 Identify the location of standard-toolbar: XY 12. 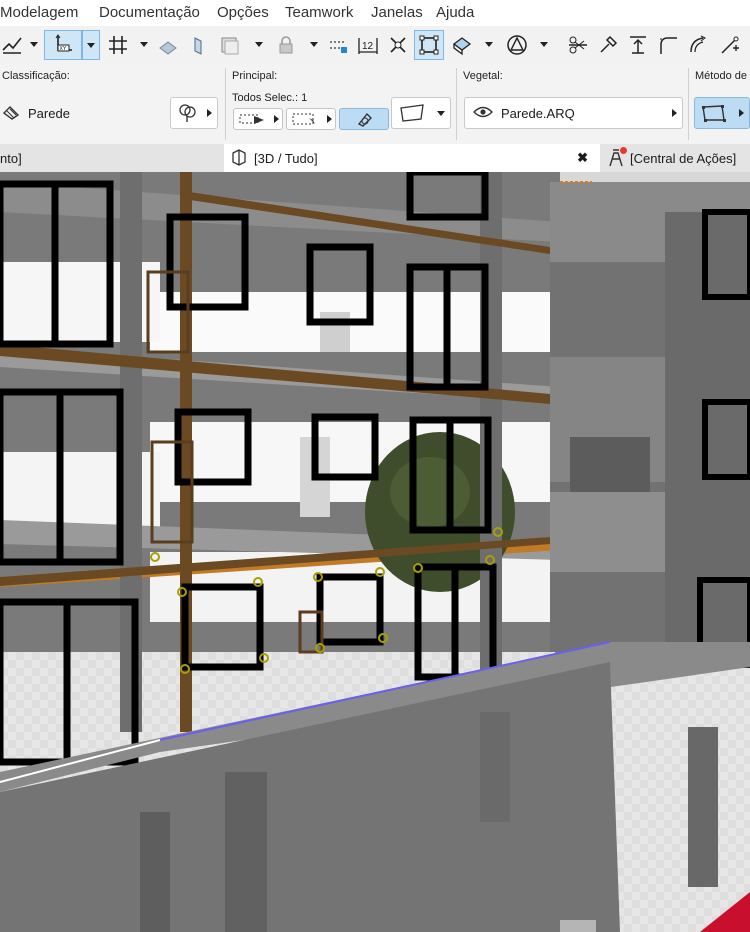
(375, 45).